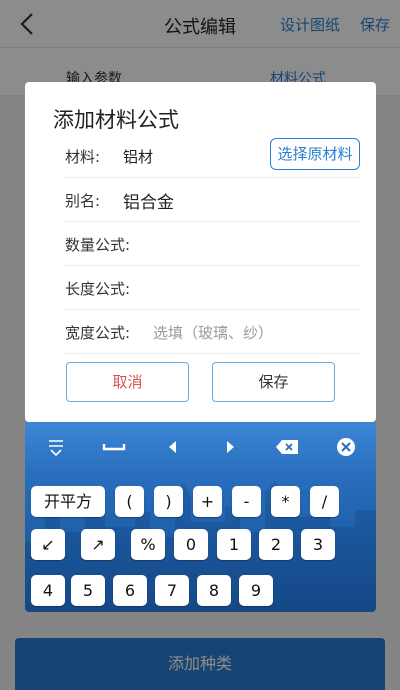 This screenshot has height=690, width=400. I want to click on alias-label: 别名:, so click(83, 201).